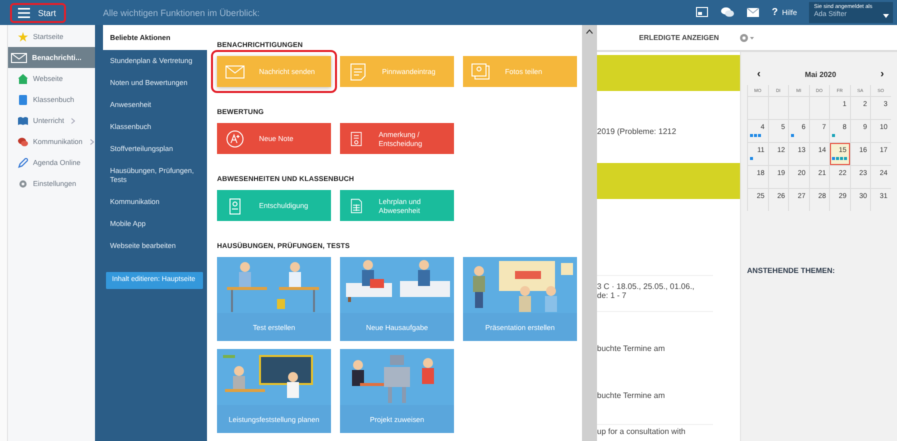  I want to click on entry-text: 2019 (Probleme: 1212, so click(637, 131).